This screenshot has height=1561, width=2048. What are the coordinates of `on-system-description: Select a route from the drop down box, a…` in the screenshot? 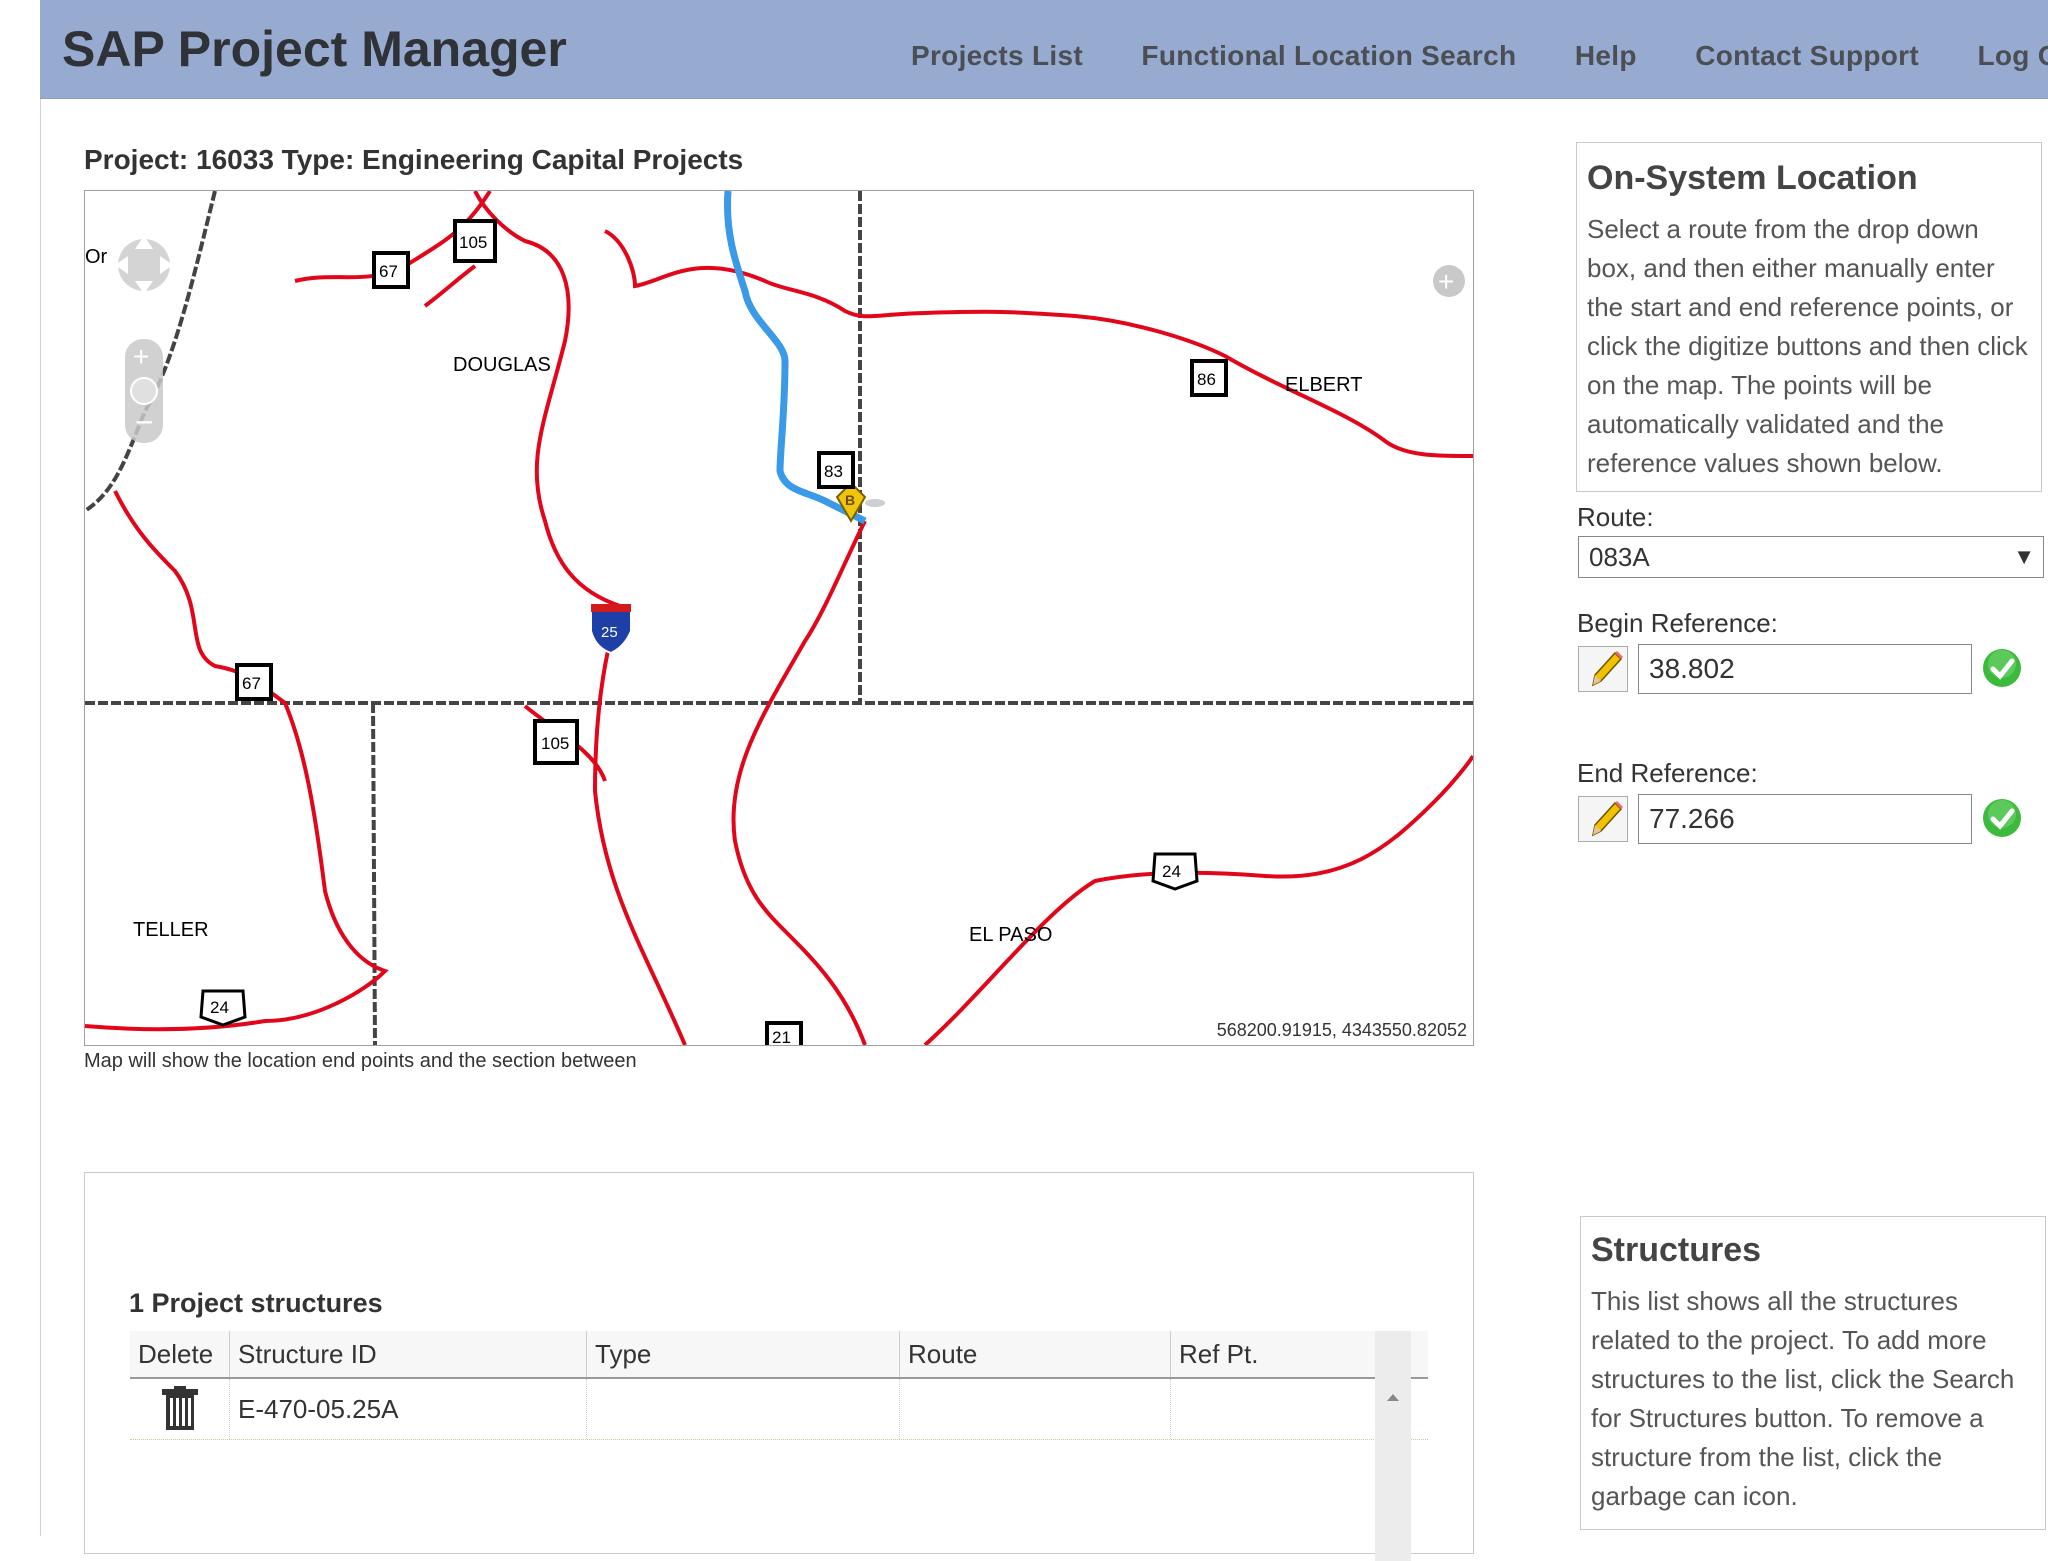 It's located at (1807, 346).